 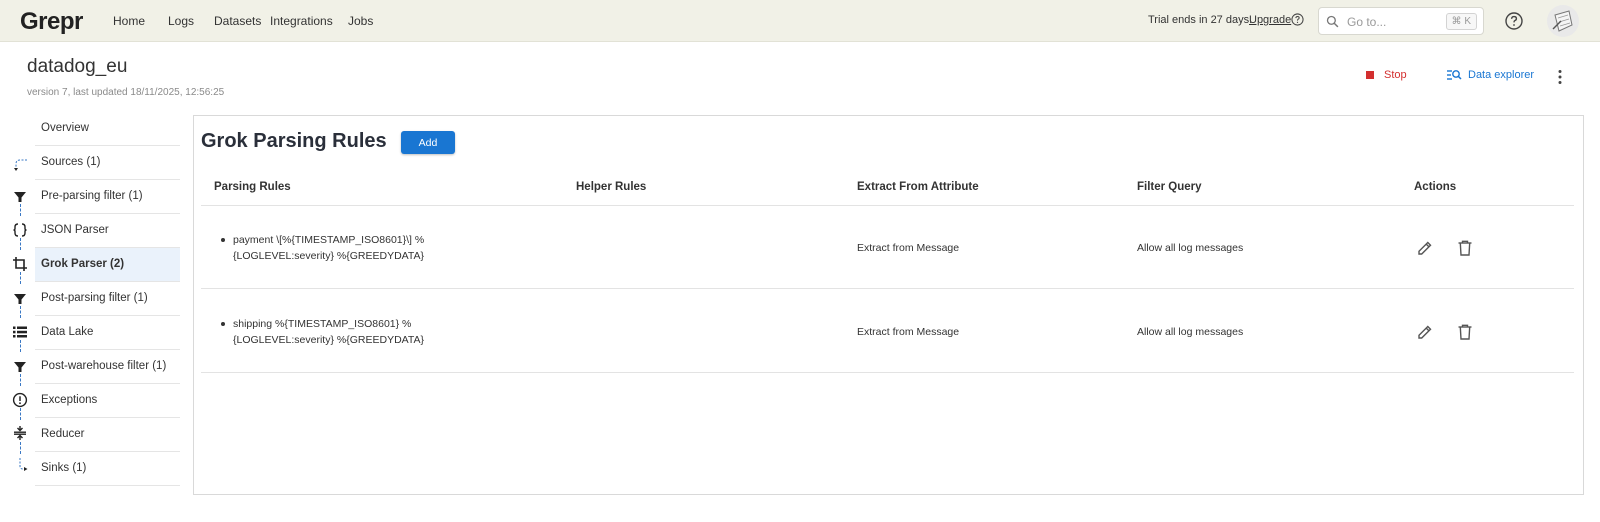 What do you see at coordinates (1190, 248) in the screenshot?
I see `table-row-1-filter: Allow all log messages` at bounding box center [1190, 248].